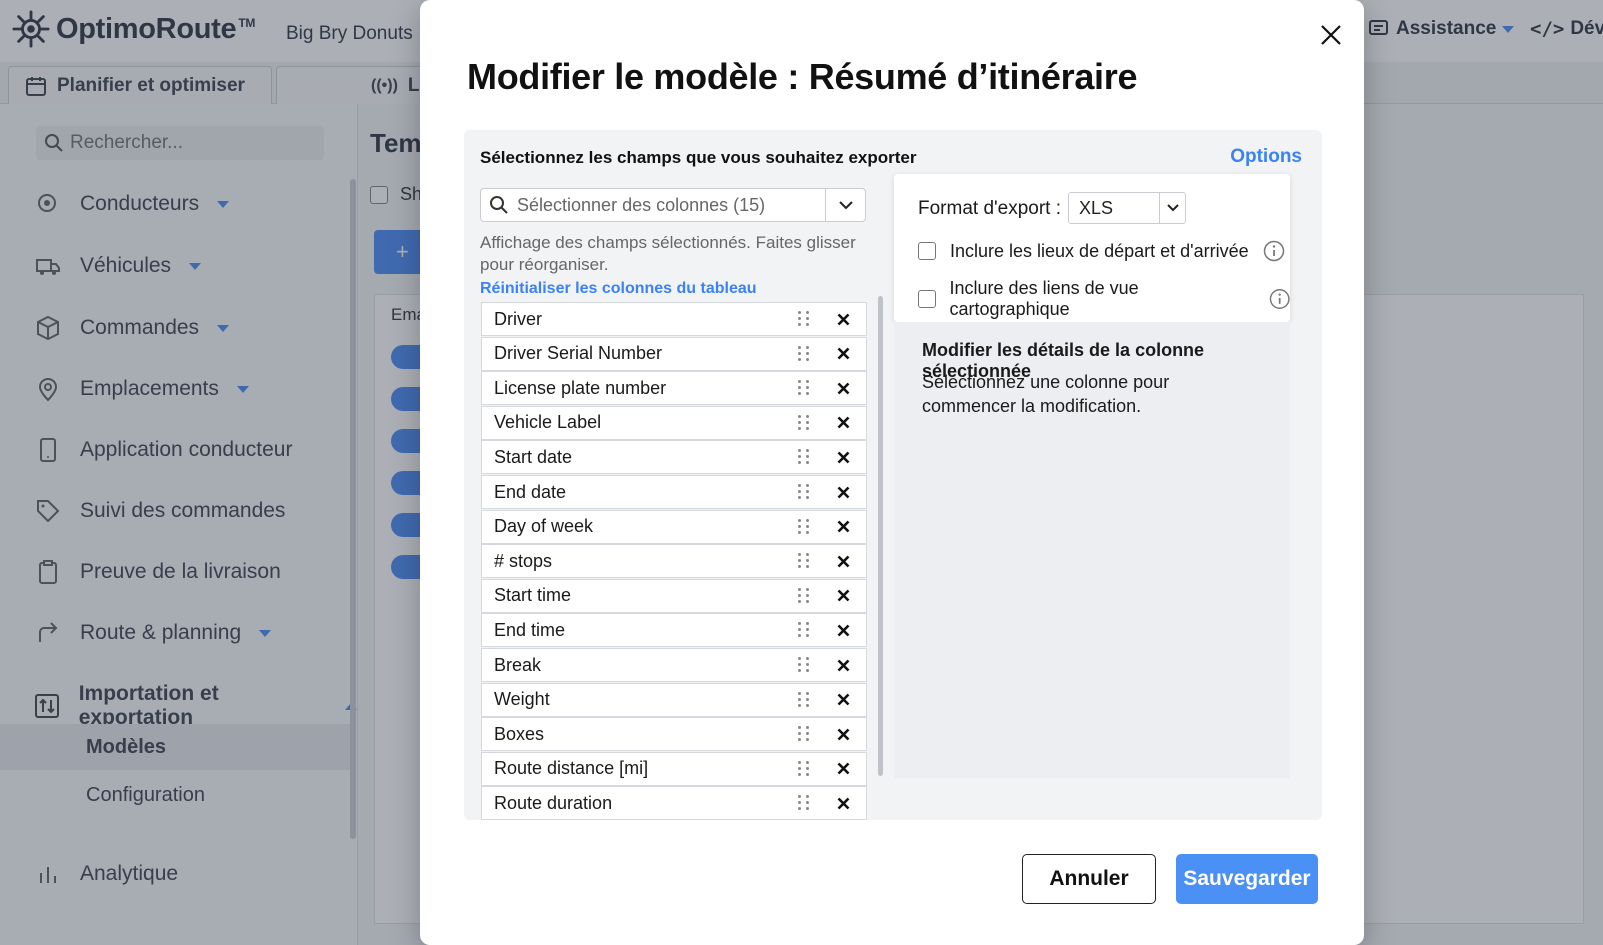  I want to click on column-row: Start time, so click(674, 595).